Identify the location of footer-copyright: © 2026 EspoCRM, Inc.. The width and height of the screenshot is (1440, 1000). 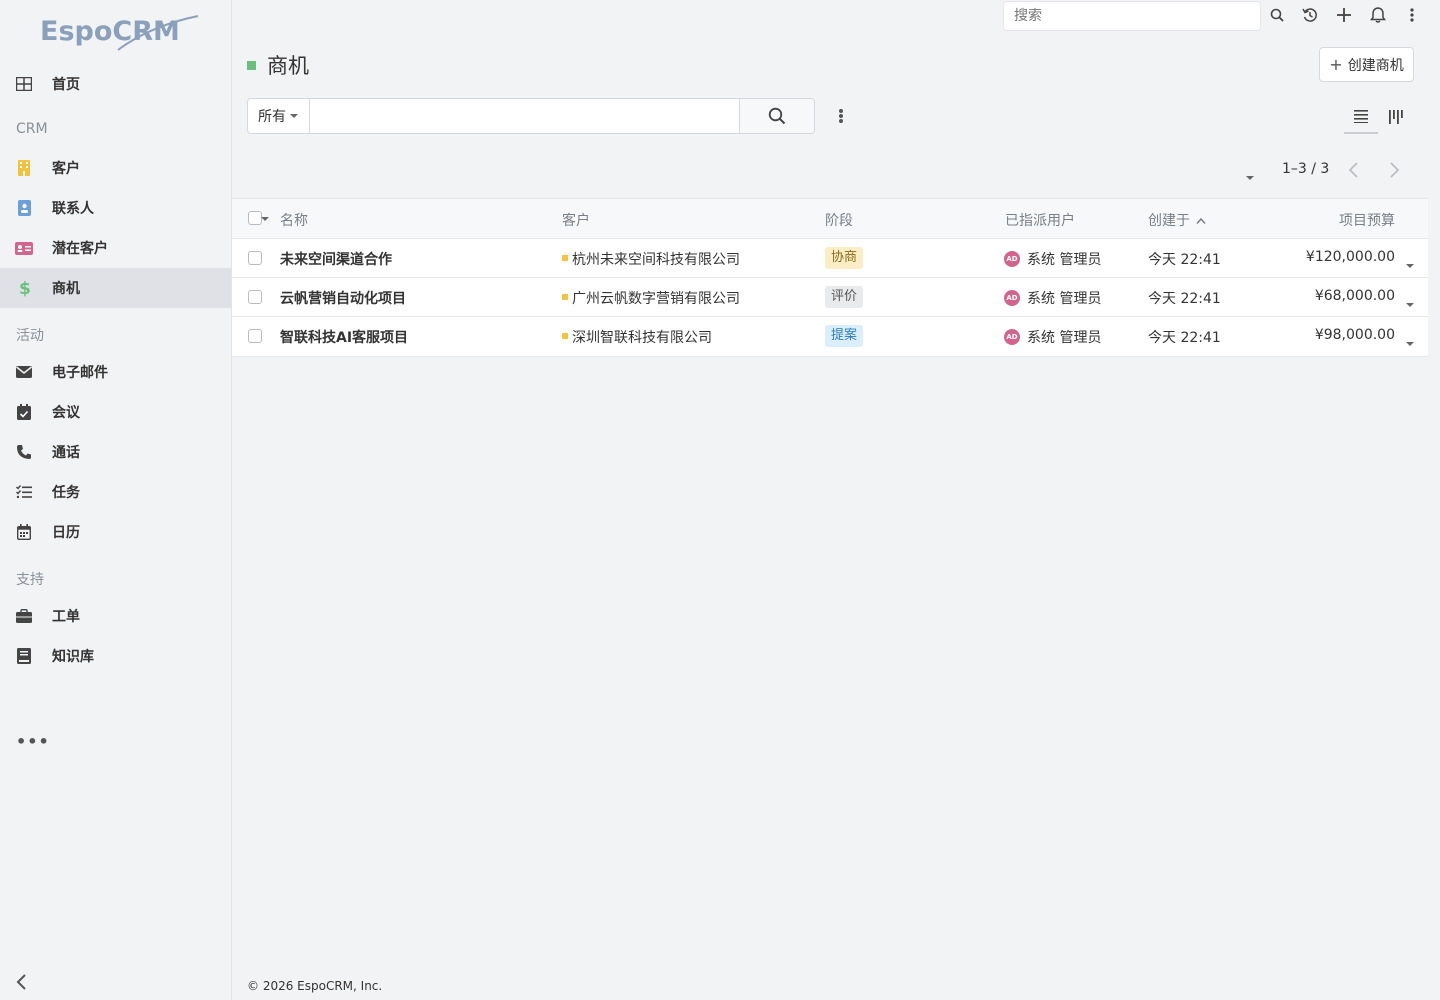
(315, 986).